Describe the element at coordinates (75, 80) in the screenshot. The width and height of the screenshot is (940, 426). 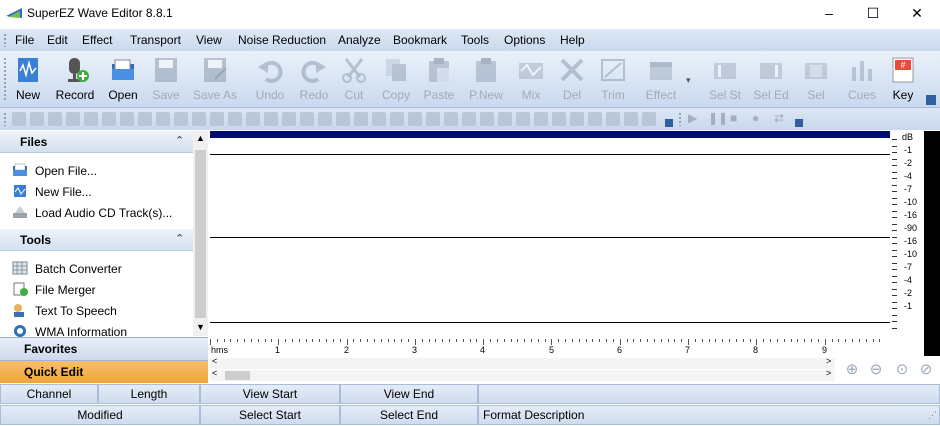
I see `record-button: Record` at that location.